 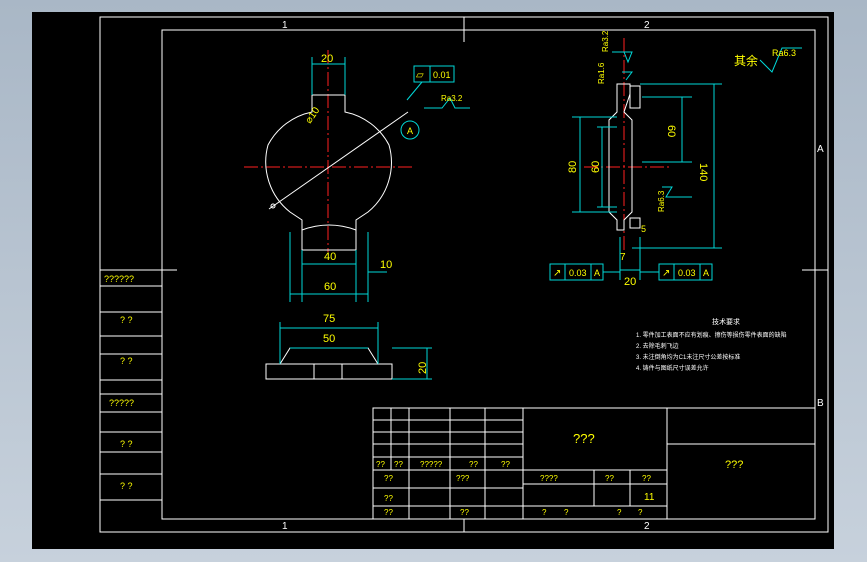 I want to click on side-dim-7: 7, so click(x=623, y=257).